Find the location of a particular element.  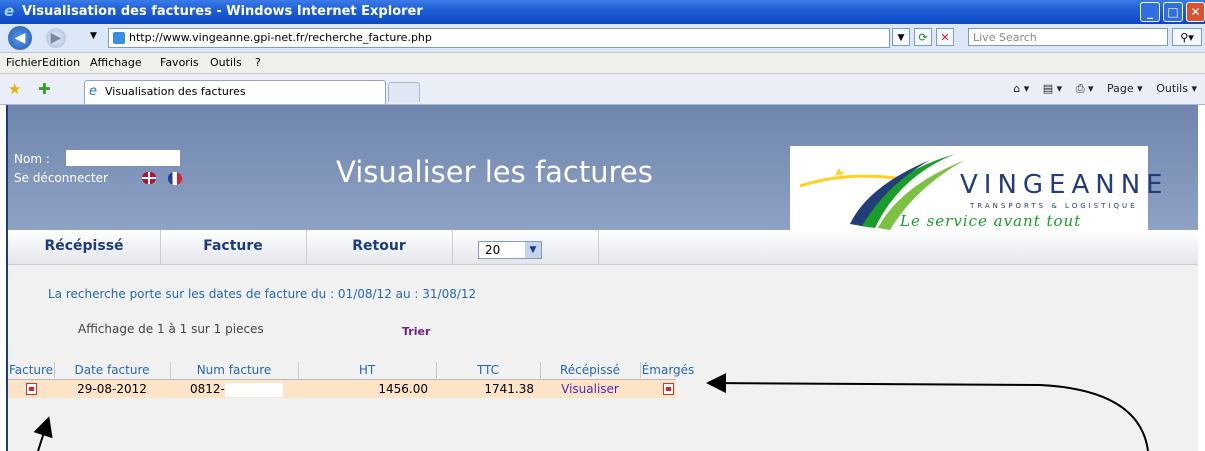

ie-page-icon: e is located at coordinates (93, 91).